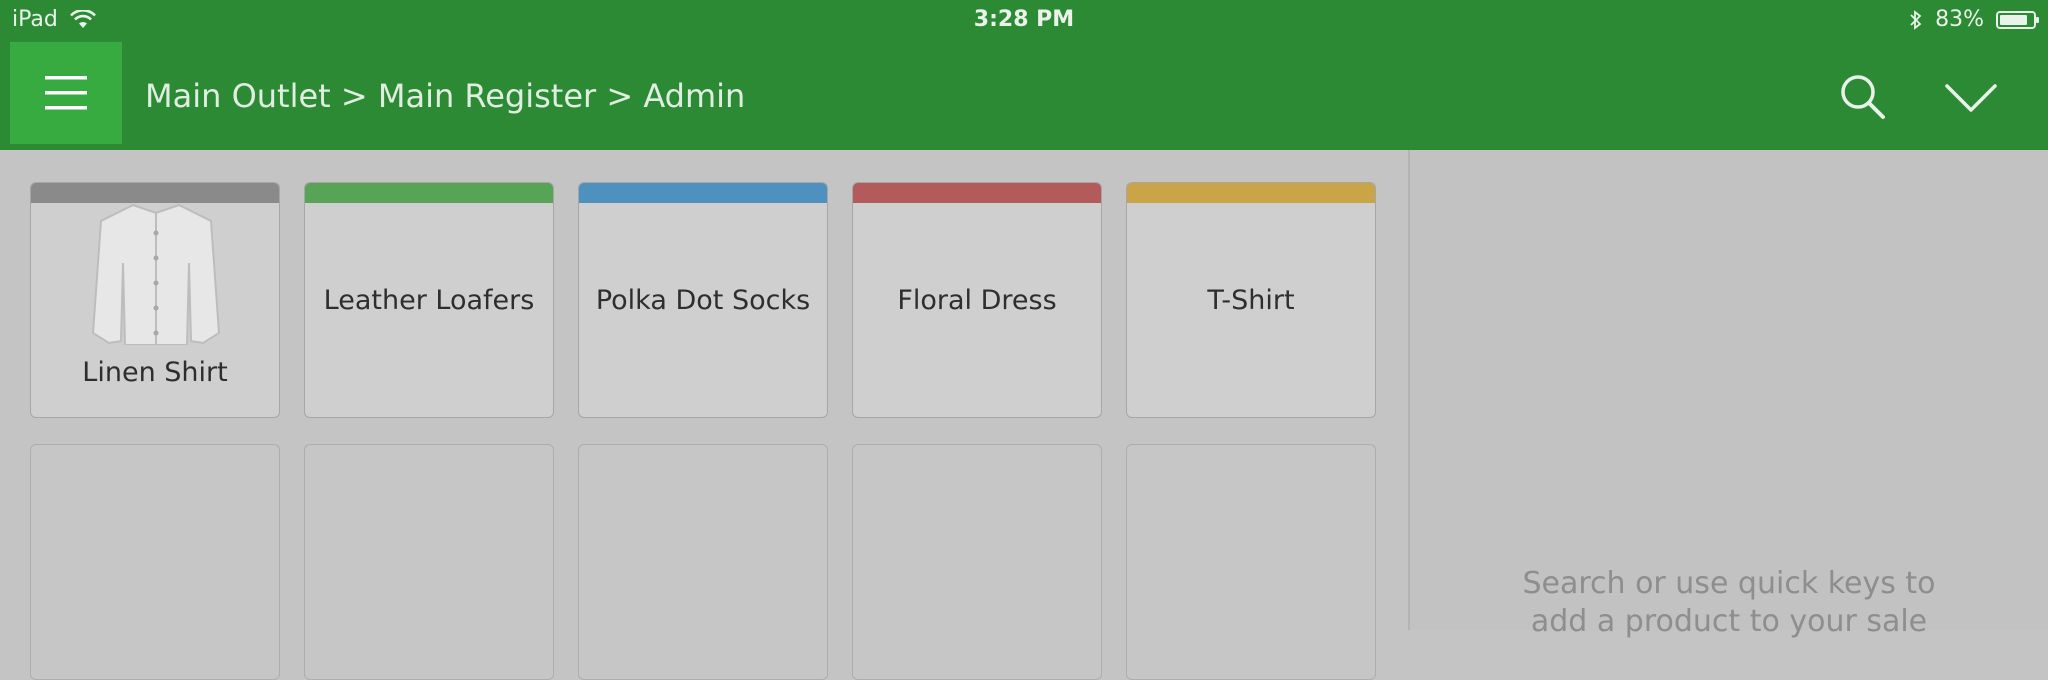 Image resolution: width=2048 pixels, height=680 pixels. I want to click on quick-key-polka-dot-socks: Polka Dot Socks, so click(703, 300).